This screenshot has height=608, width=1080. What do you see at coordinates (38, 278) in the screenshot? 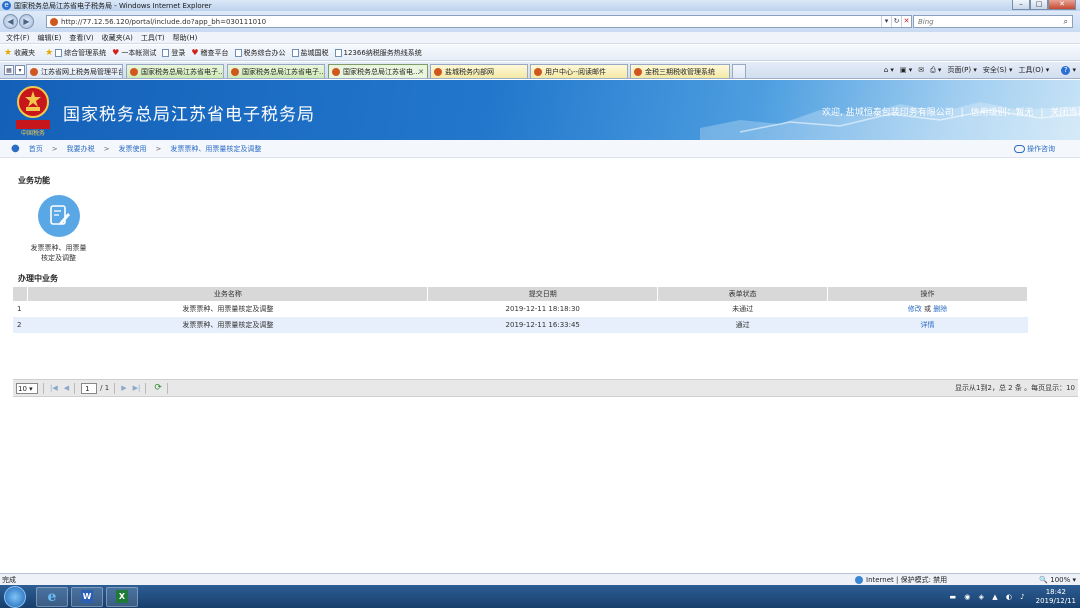
I see `in-progress-section-title: 办理中业务` at bounding box center [38, 278].